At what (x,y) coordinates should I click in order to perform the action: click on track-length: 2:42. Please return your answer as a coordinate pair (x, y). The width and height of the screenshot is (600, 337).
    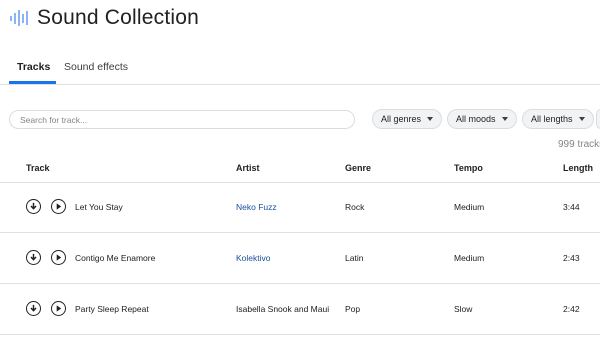
    Looking at the image, I should click on (571, 309).